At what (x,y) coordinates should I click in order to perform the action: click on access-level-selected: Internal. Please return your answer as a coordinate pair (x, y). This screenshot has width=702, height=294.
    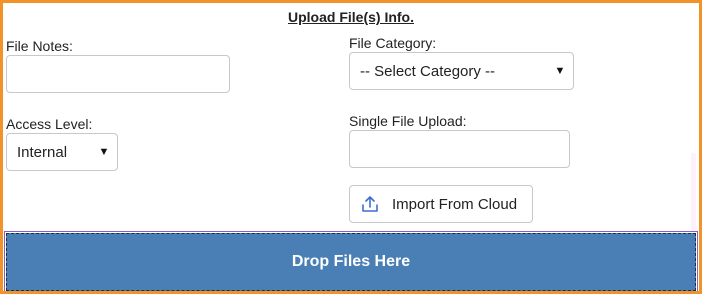
    Looking at the image, I should click on (42, 152).